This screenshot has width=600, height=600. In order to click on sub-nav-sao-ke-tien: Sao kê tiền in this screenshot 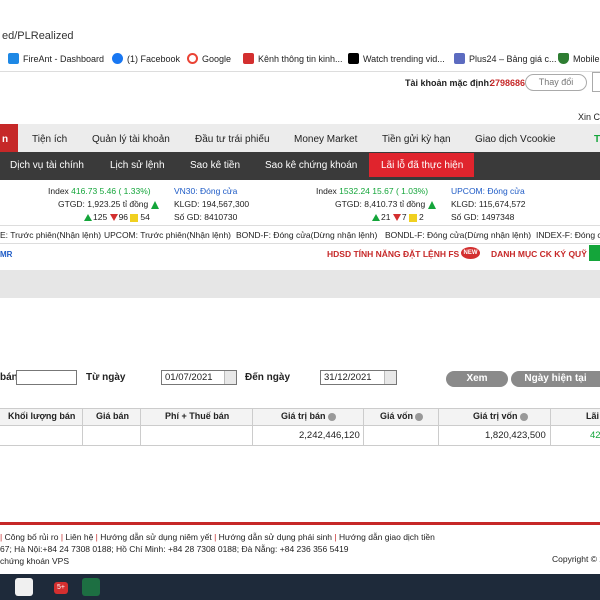, I will do `click(215, 165)`.